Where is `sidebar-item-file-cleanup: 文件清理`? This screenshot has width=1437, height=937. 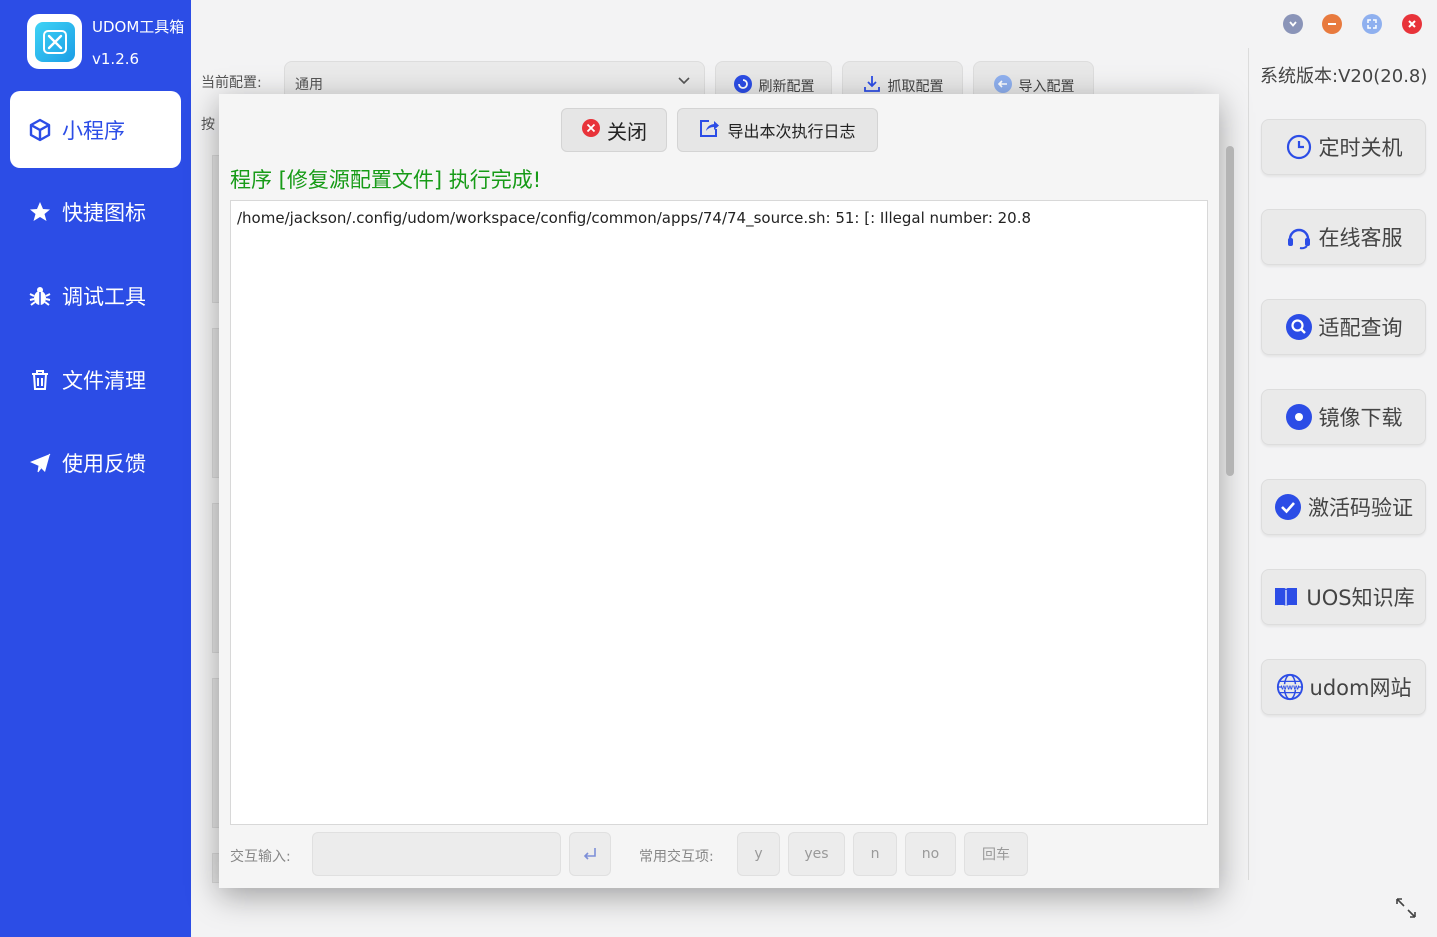
sidebar-item-file-cleanup: 文件清理 is located at coordinates (95, 379).